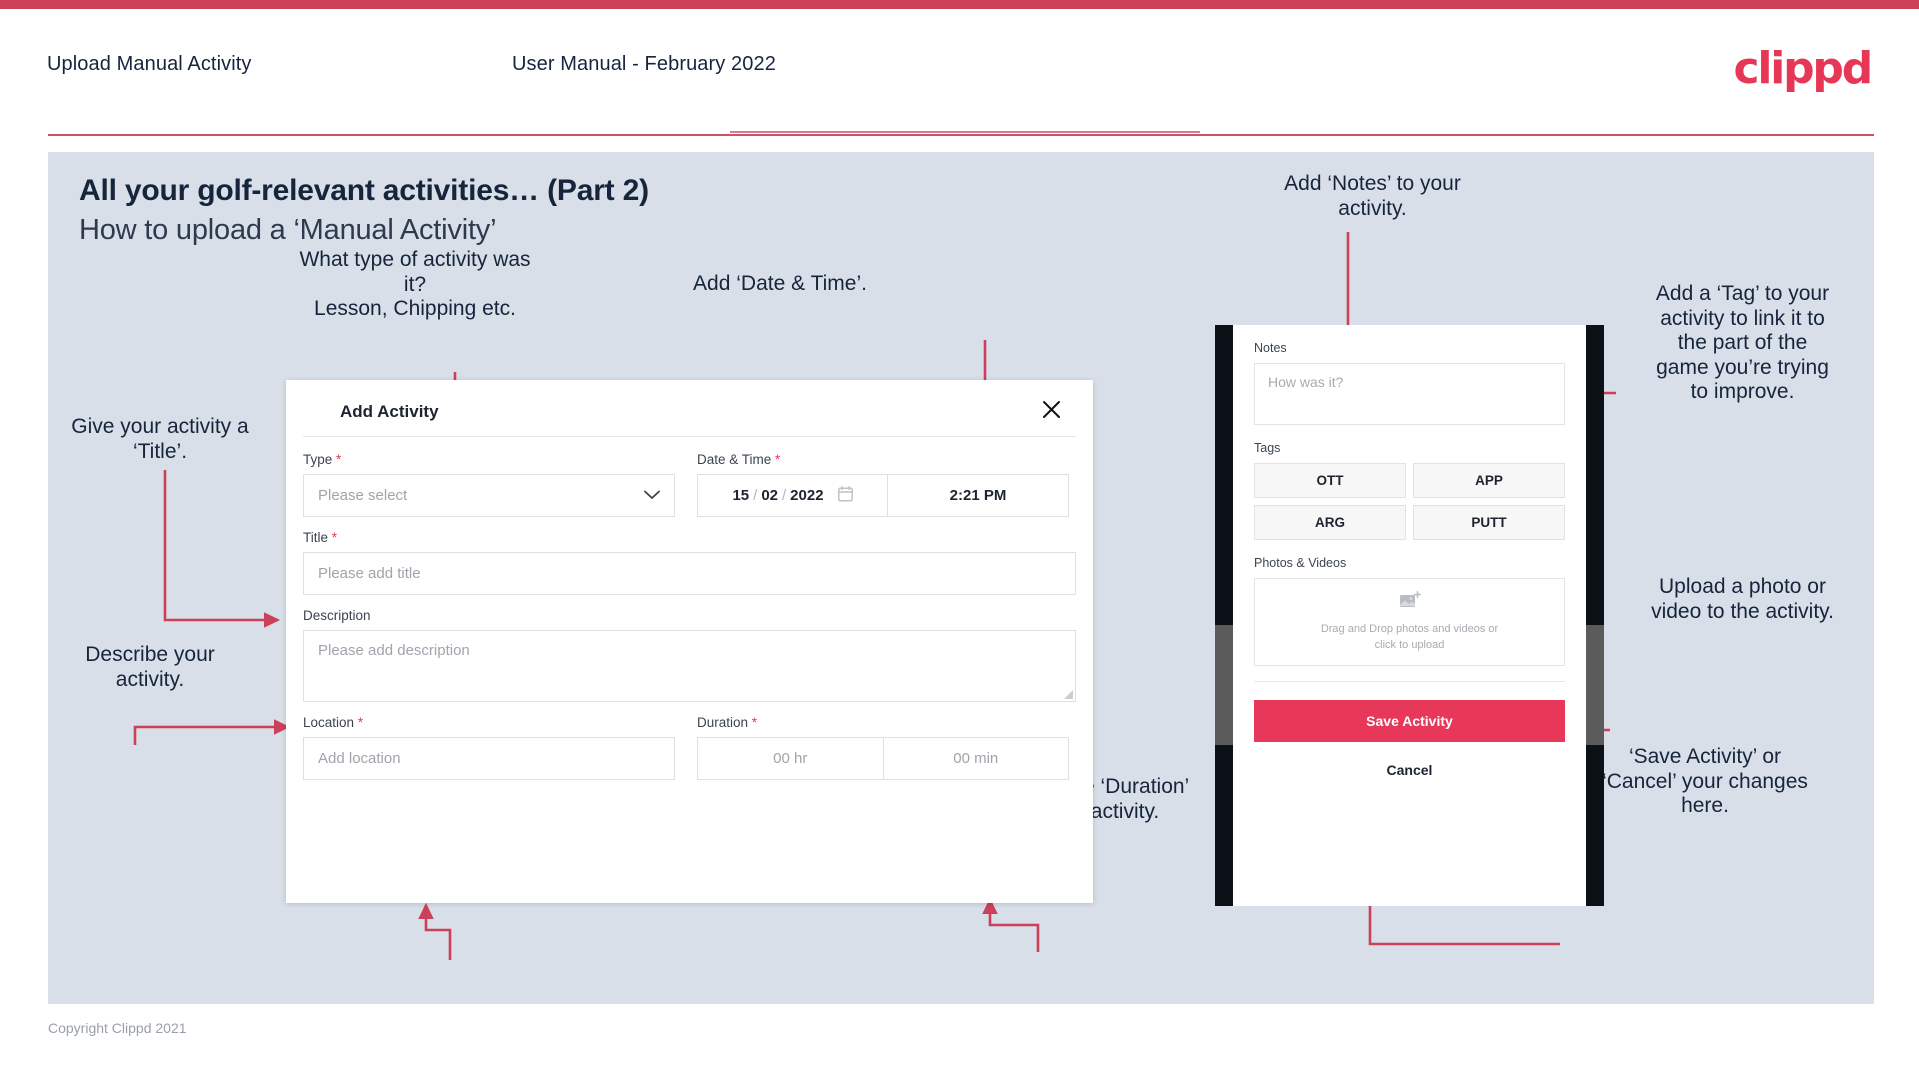 This screenshot has width=1919, height=1079. Describe the element at coordinates (322, 459) in the screenshot. I see `label-type: Type *` at that location.